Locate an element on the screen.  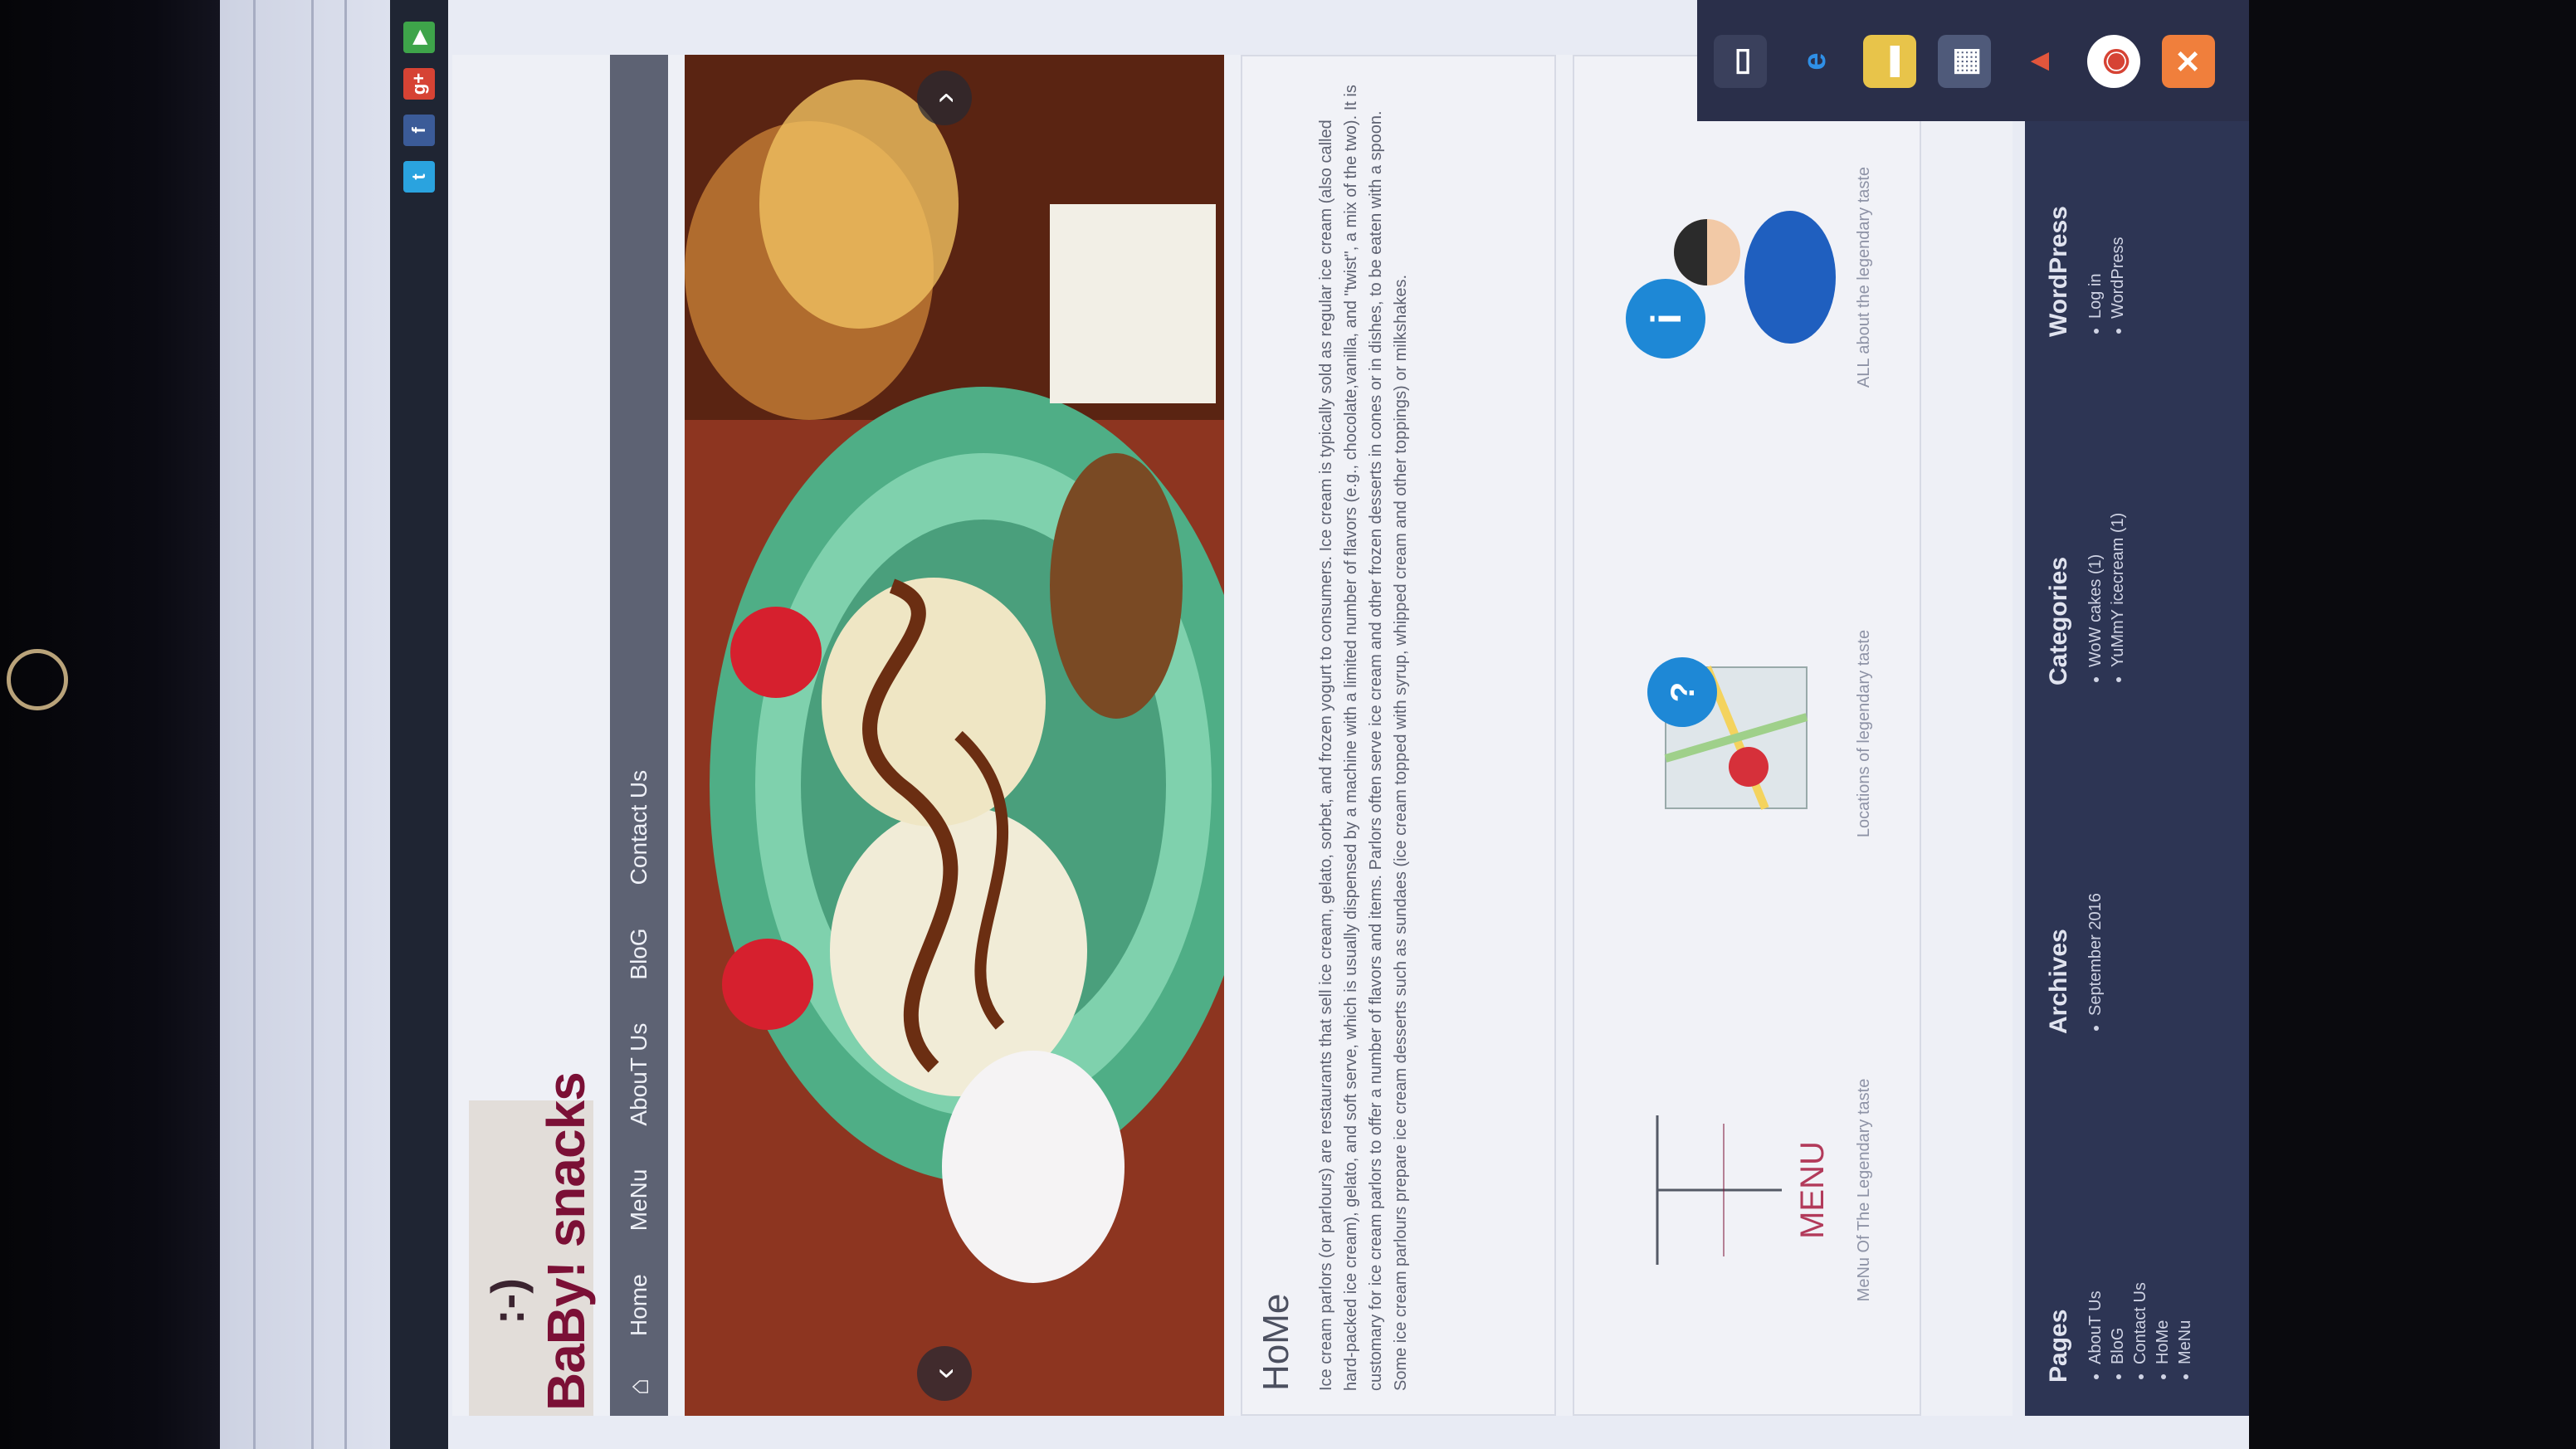
menu-graphic-label: MENU is located at coordinates (1813, 1190).